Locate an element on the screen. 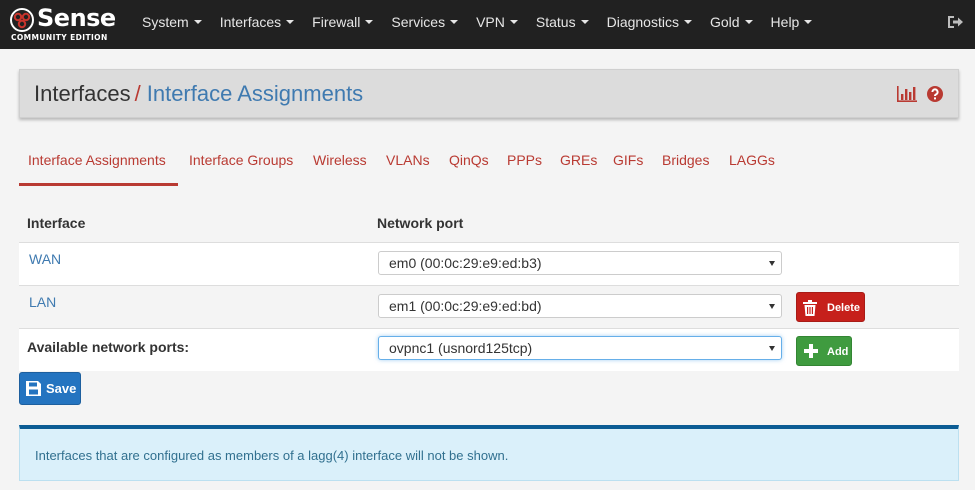 The width and height of the screenshot is (975, 490). tab-ppps: PPPs is located at coordinates (524, 163).